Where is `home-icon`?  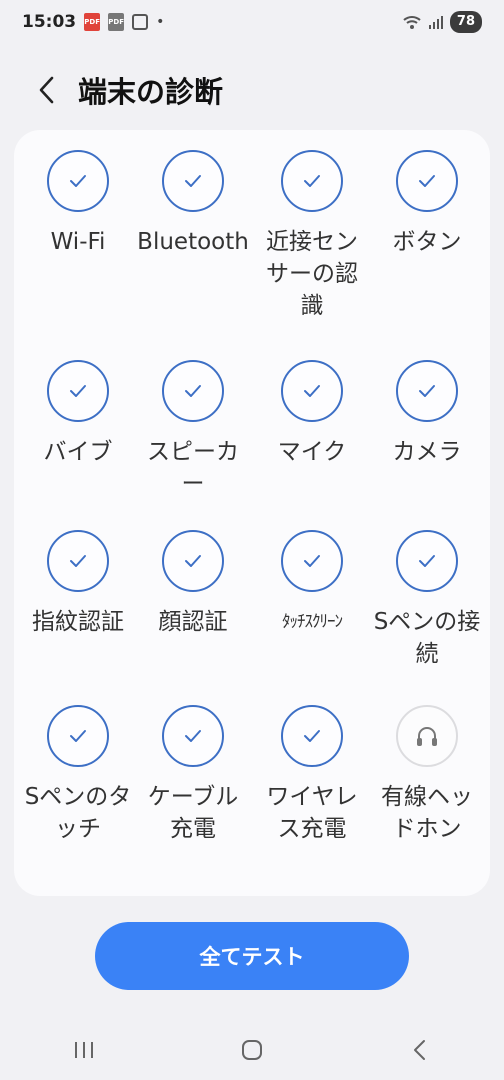
home-icon is located at coordinates (252, 1050).